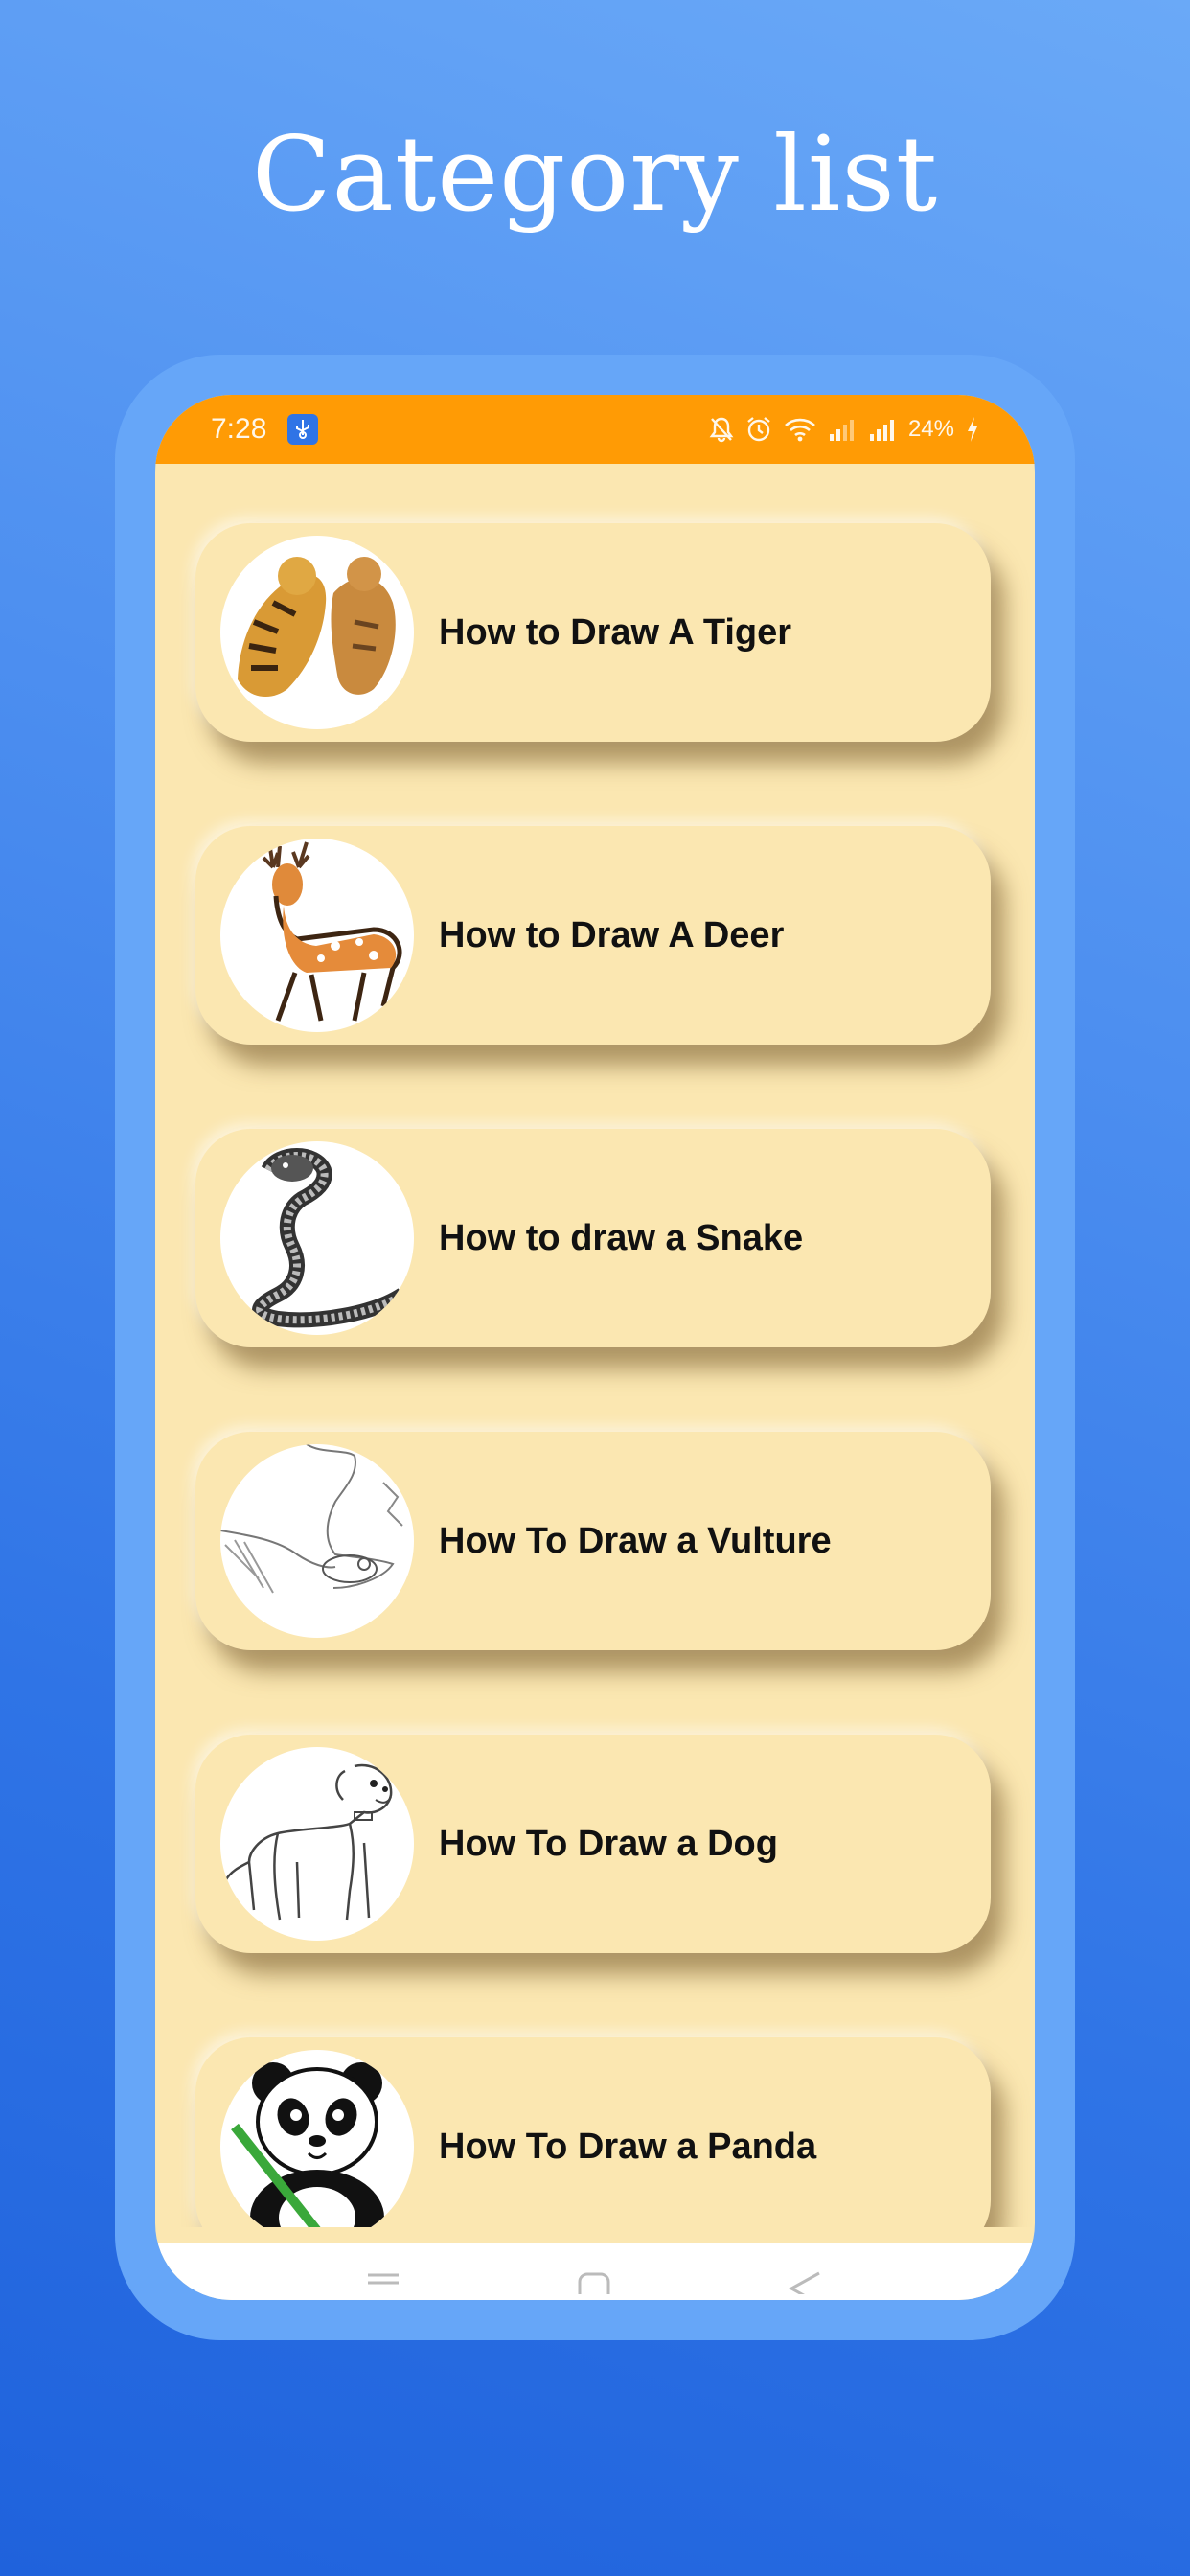 This screenshot has height=2576, width=1190. What do you see at coordinates (628, 2146) in the screenshot?
I see `category-title: How To Draw a Panda` at bounding box center [628, 2146].